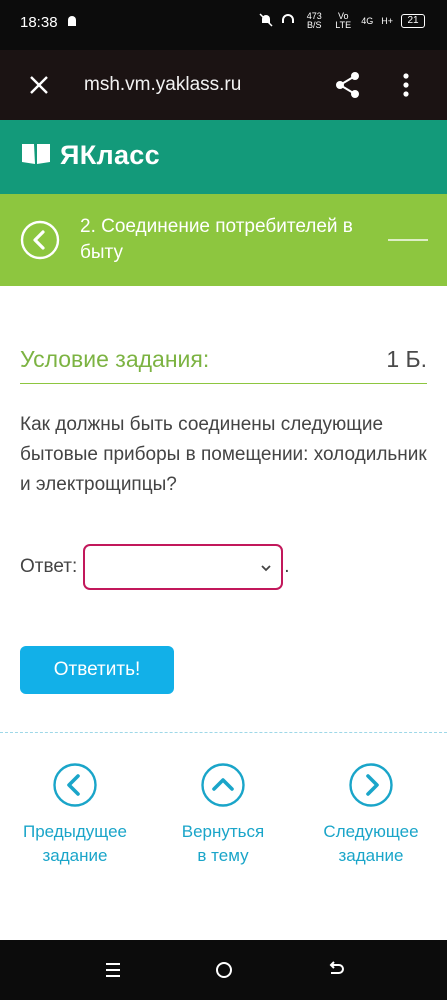 This screenshot has width=447, height=1000. Describe the element at coordinates (336, 970) in the screenshot. I see `back-icon` at that location.